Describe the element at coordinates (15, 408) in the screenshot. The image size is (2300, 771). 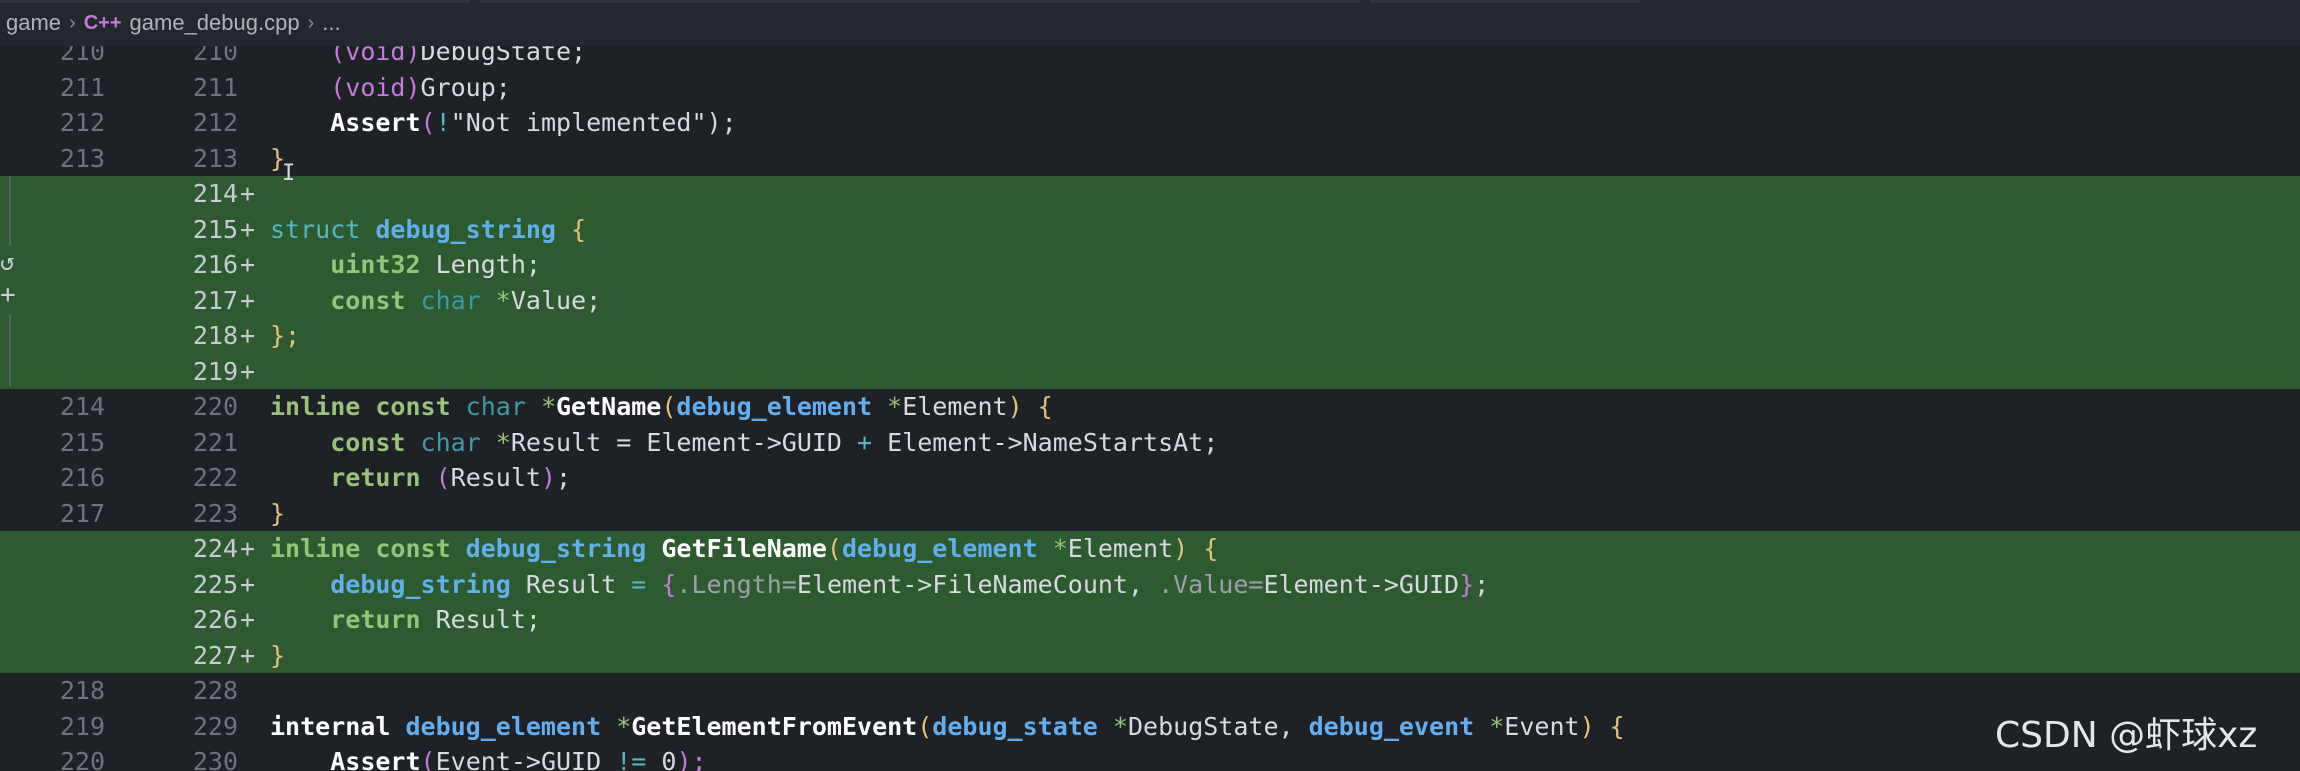
I see `diff-gutter: ↺ +` at that location.